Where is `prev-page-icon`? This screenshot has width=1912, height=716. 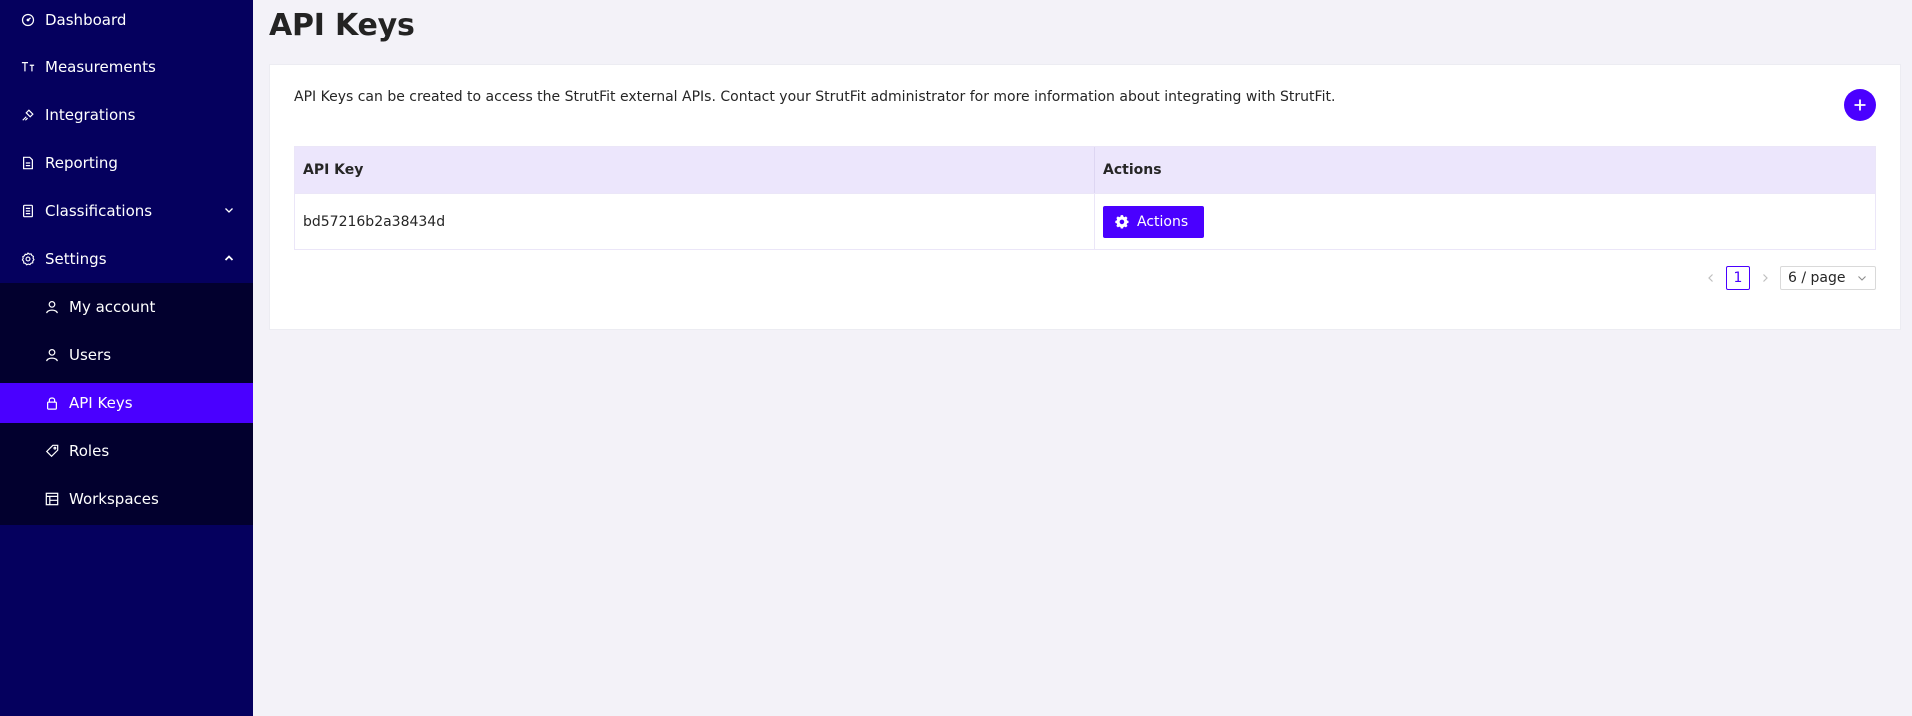
prev-page-icon is located at coordinates (1711, 278).